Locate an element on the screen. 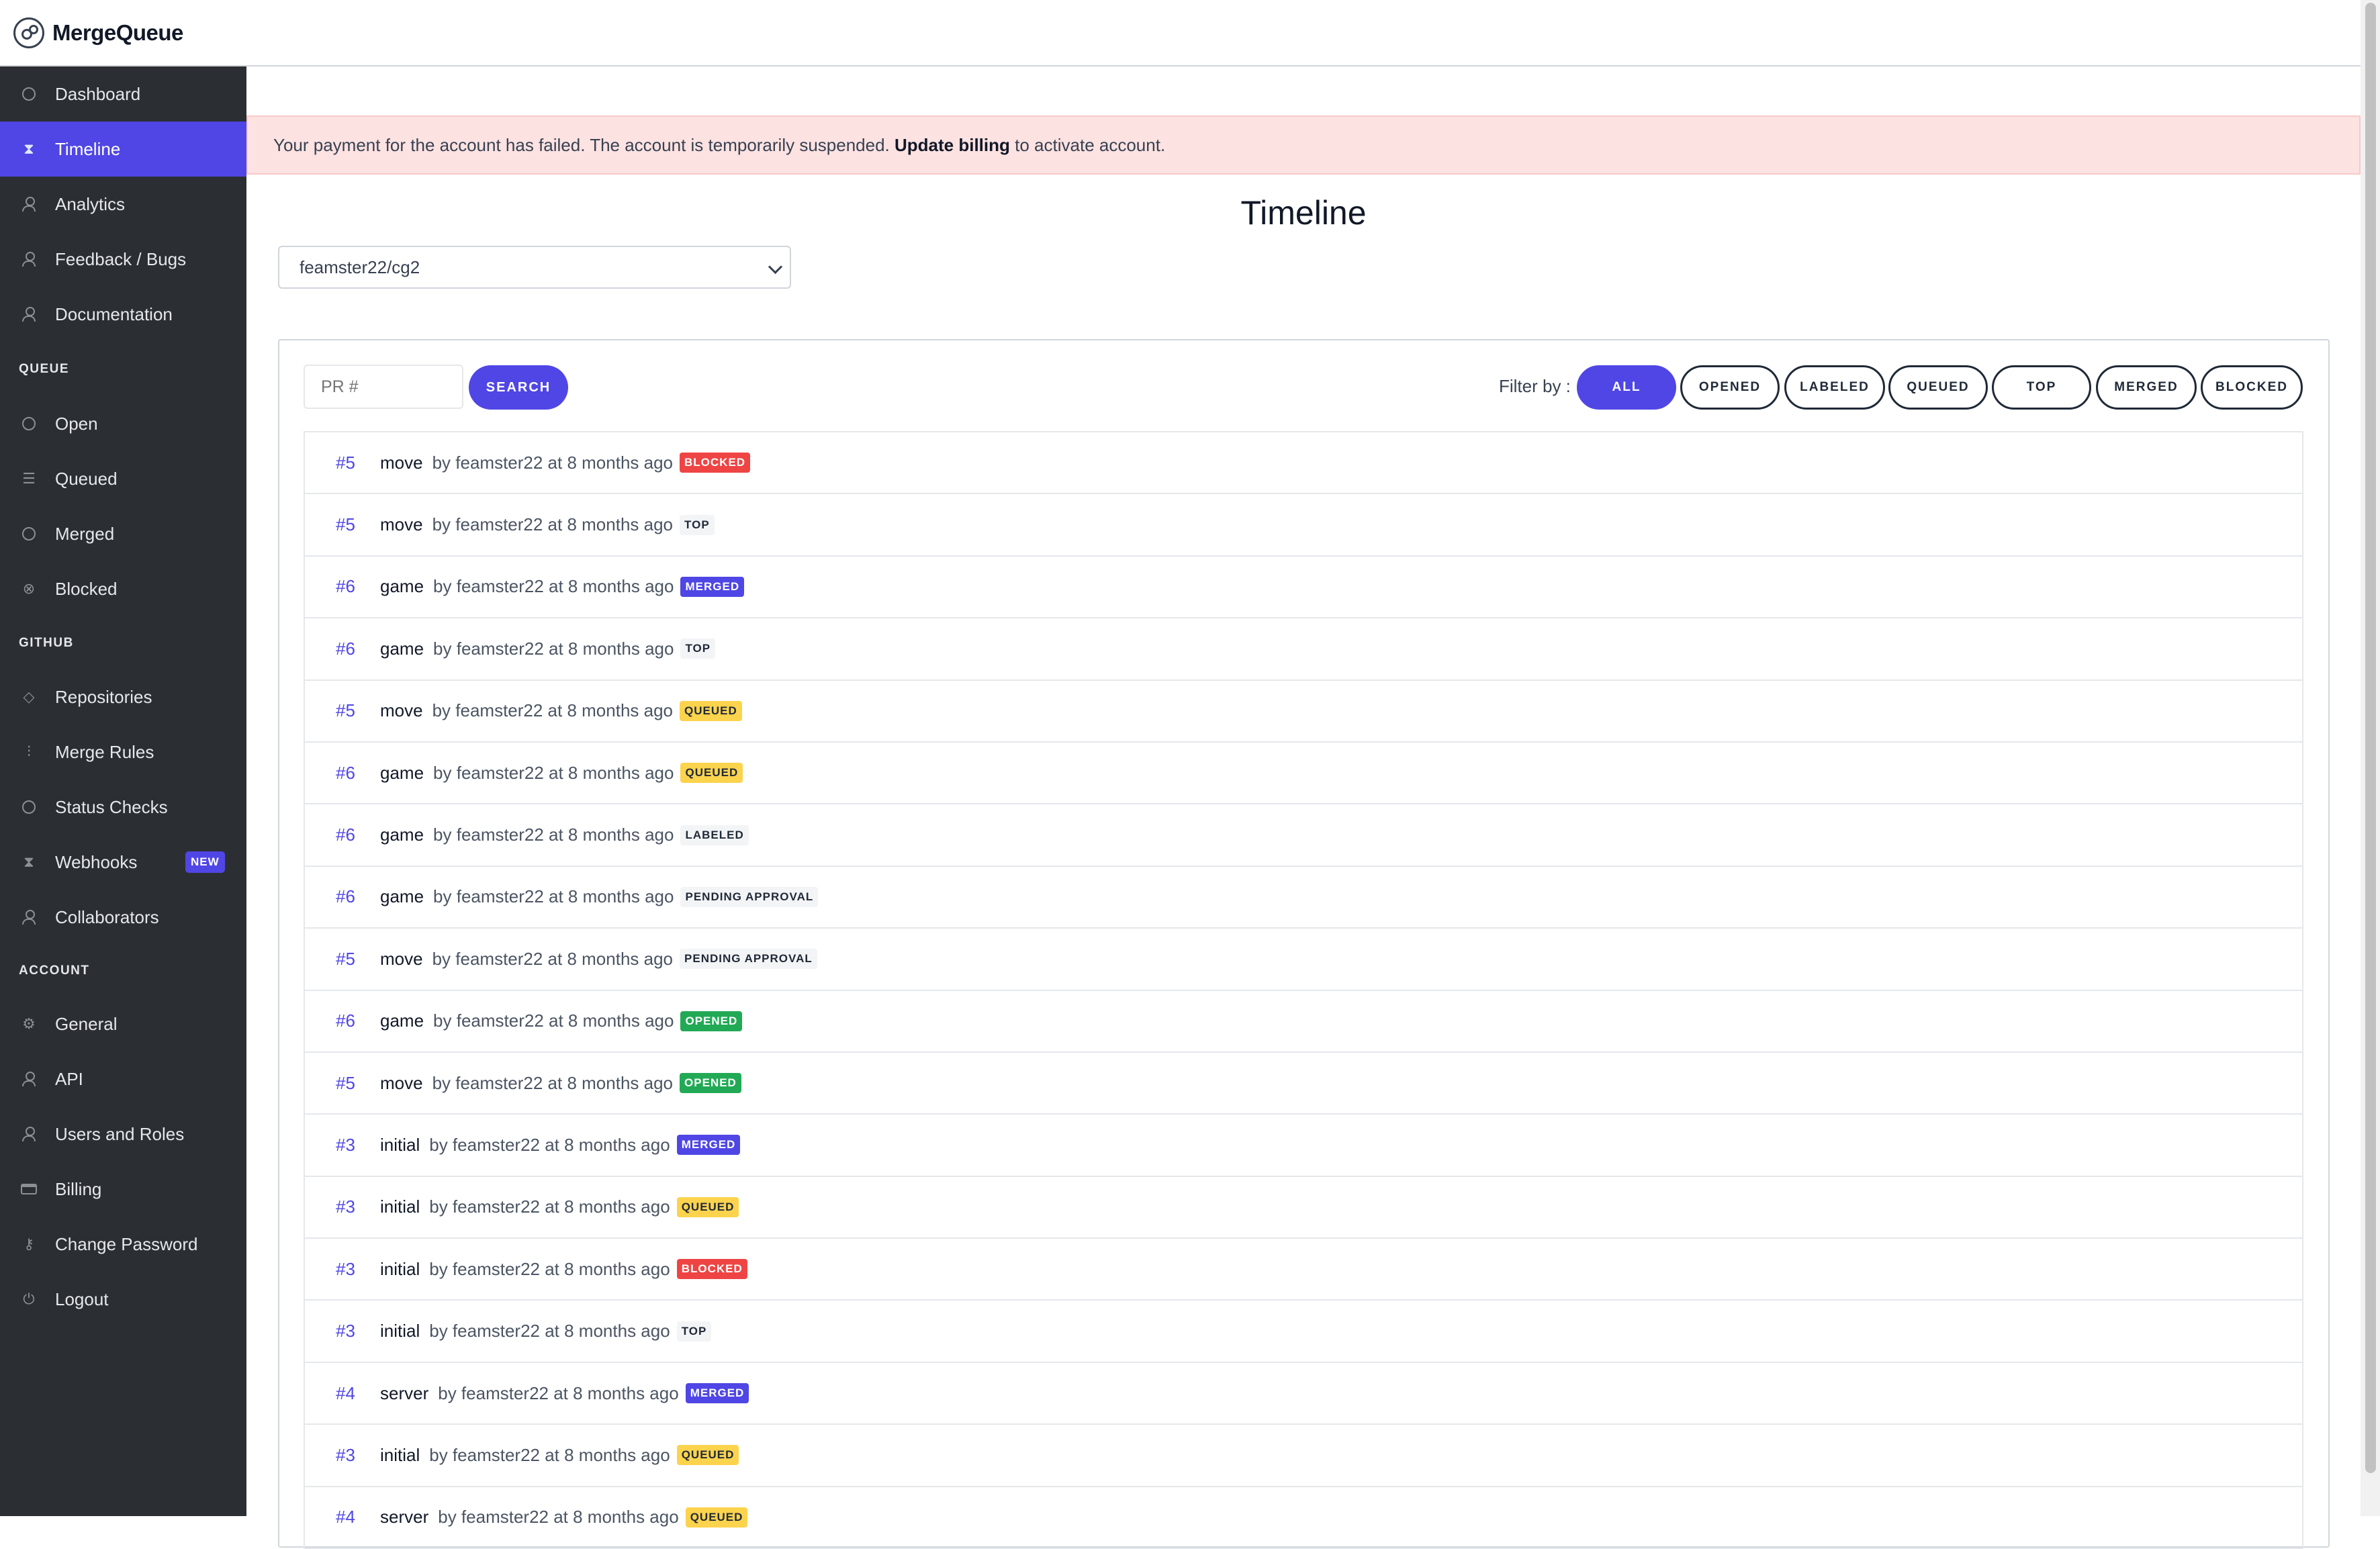  sidebar-item-api: API is located at coordinates (123, 1079).